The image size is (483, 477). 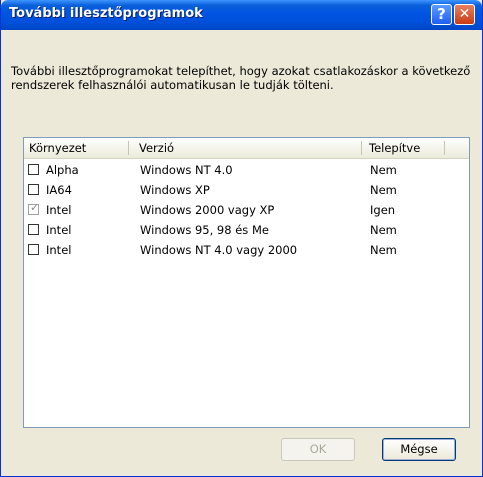 I want to click on title-bar: További illesztőprogramok ? ✕, so click(x=241, y=15).